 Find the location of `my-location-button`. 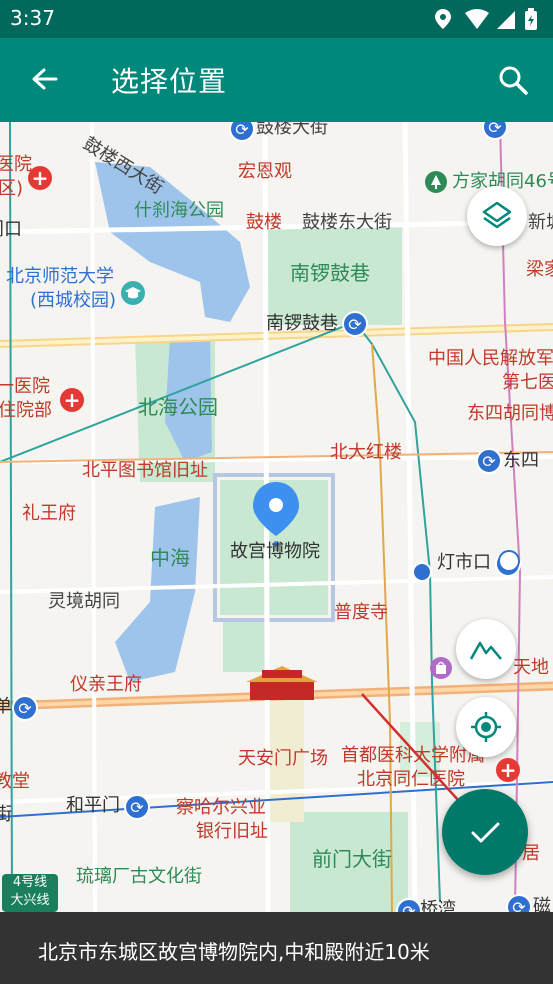

my-location-button is located at coordinates (486, 727).